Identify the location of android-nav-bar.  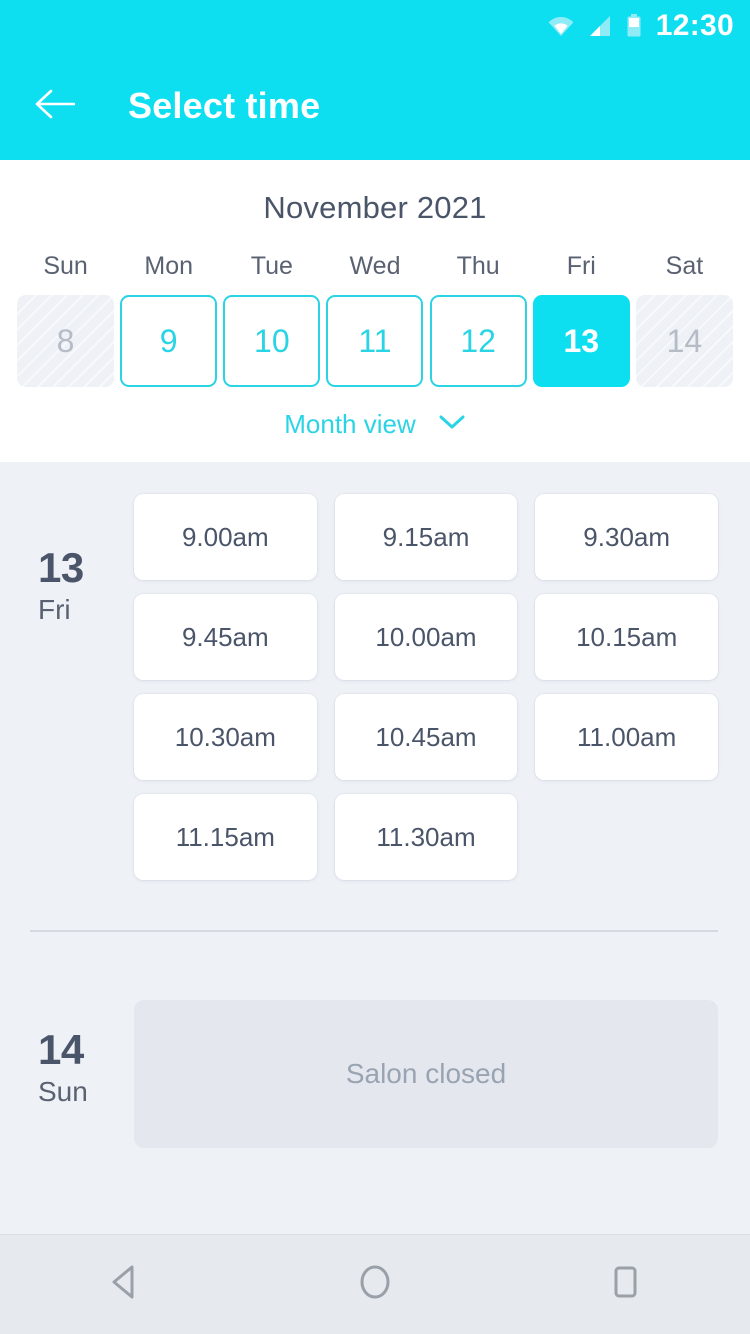
(375, 1284).